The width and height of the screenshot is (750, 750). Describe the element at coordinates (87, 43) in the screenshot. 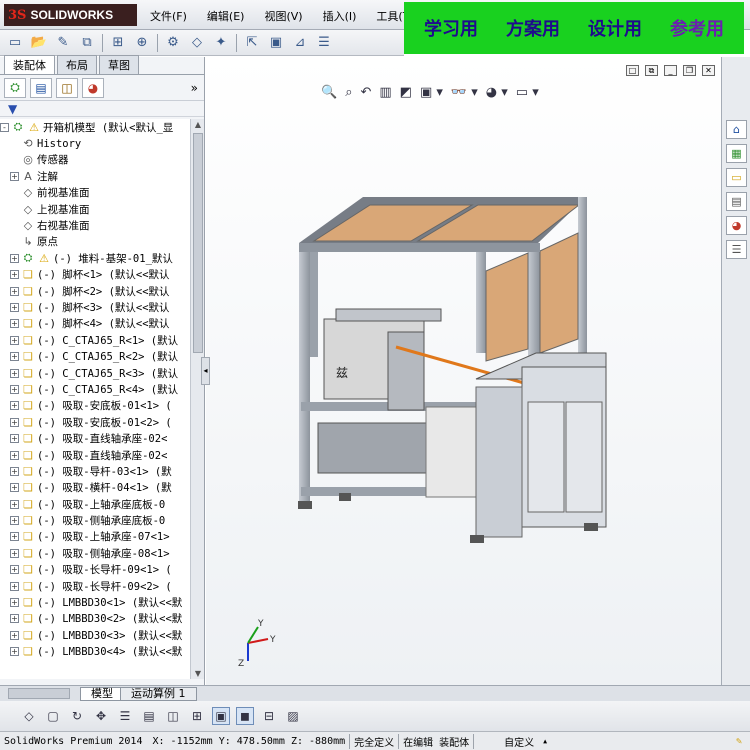

I see `component-icon: ⧉` at that location.